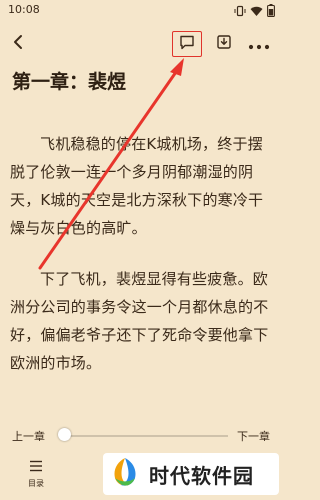  What do you see at coordinates (69, 82) in the screenshot?
I see `chapter-title: 第一章：裴煜` at bounding box center [69, 82].